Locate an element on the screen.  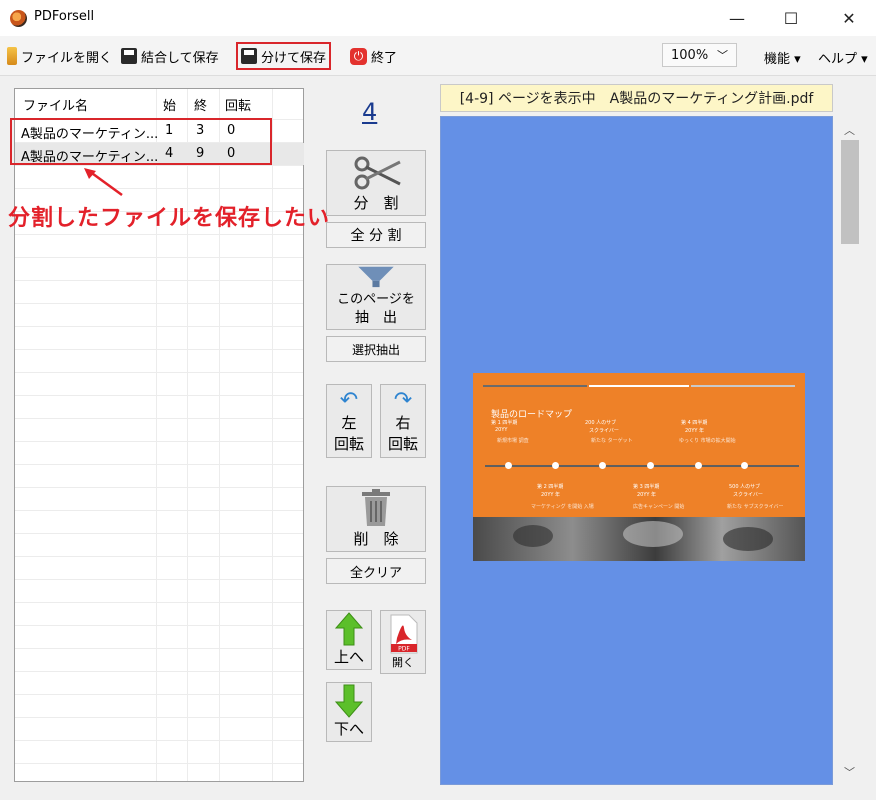
slide-q4: 第 4 四半期 is located at coordinates (694, 423).